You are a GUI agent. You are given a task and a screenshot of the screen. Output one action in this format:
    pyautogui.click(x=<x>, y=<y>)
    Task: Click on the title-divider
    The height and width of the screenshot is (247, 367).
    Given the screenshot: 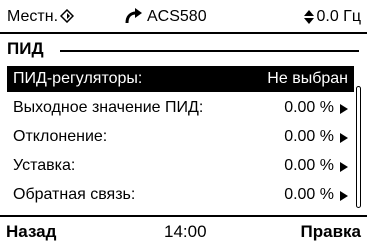 What is the action you would take?
    pyautogui.click(x=209, y=51)
    